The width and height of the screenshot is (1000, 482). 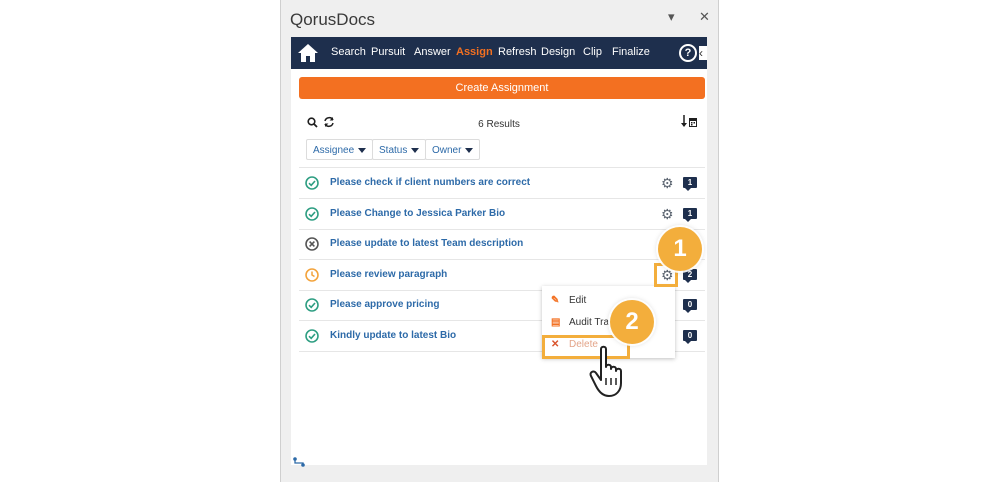 What do you see at coordinates (348, 52) in the screenshot?
I see `nav-search: Search` at bounding box center [348, 52].